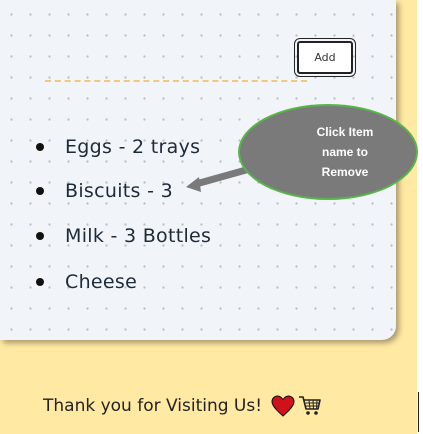 The height and width of the screenshot is (434, 423). Describe the element at coordinates (310, 405) in the screenshot. I see `shopping-cart-icon` at that location.